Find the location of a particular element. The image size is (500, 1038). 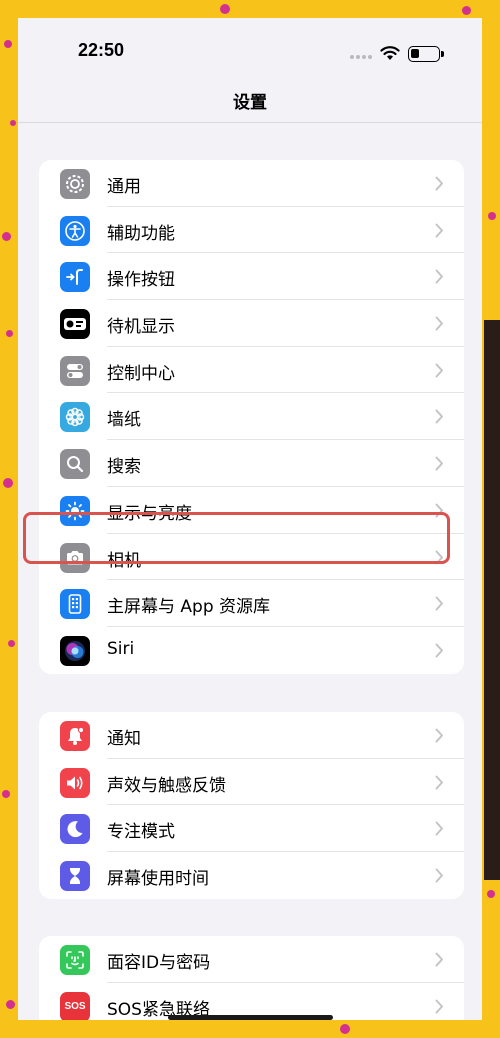

settings-row-control-center: 控制中心 is located at coordinates (251, 370).